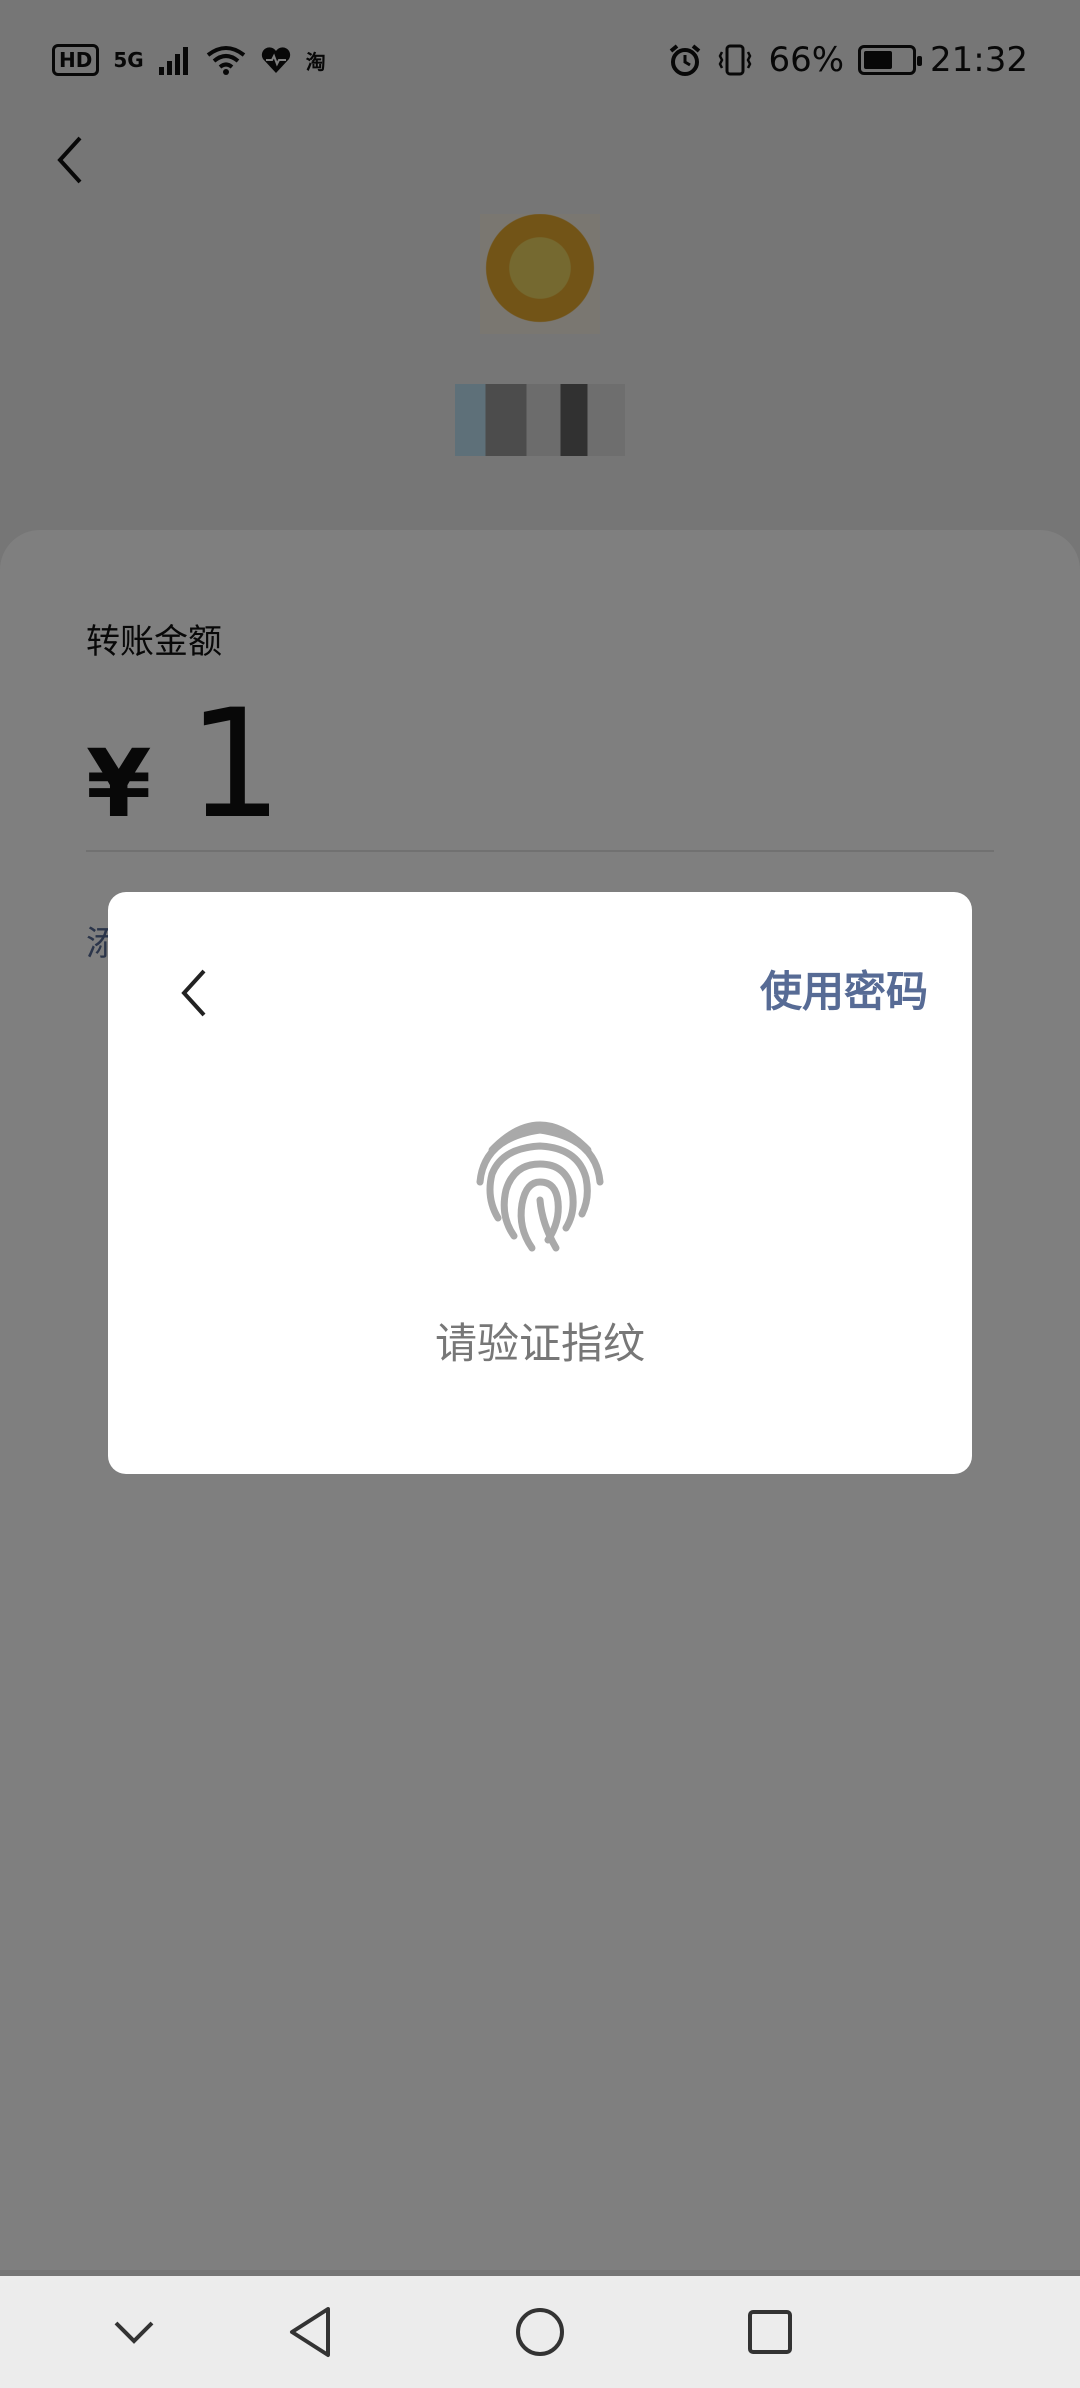 This screenshot has width=1080, height=2388. I want to click on nav-recents-button, so click(770, 2332).